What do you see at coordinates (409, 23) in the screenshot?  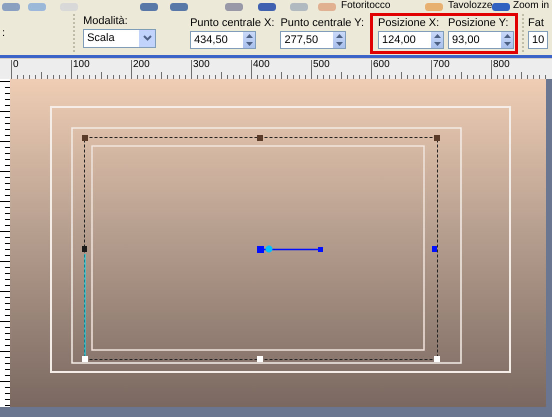 I see `field-label: Posizione X:` at bounding box center [409, 23].